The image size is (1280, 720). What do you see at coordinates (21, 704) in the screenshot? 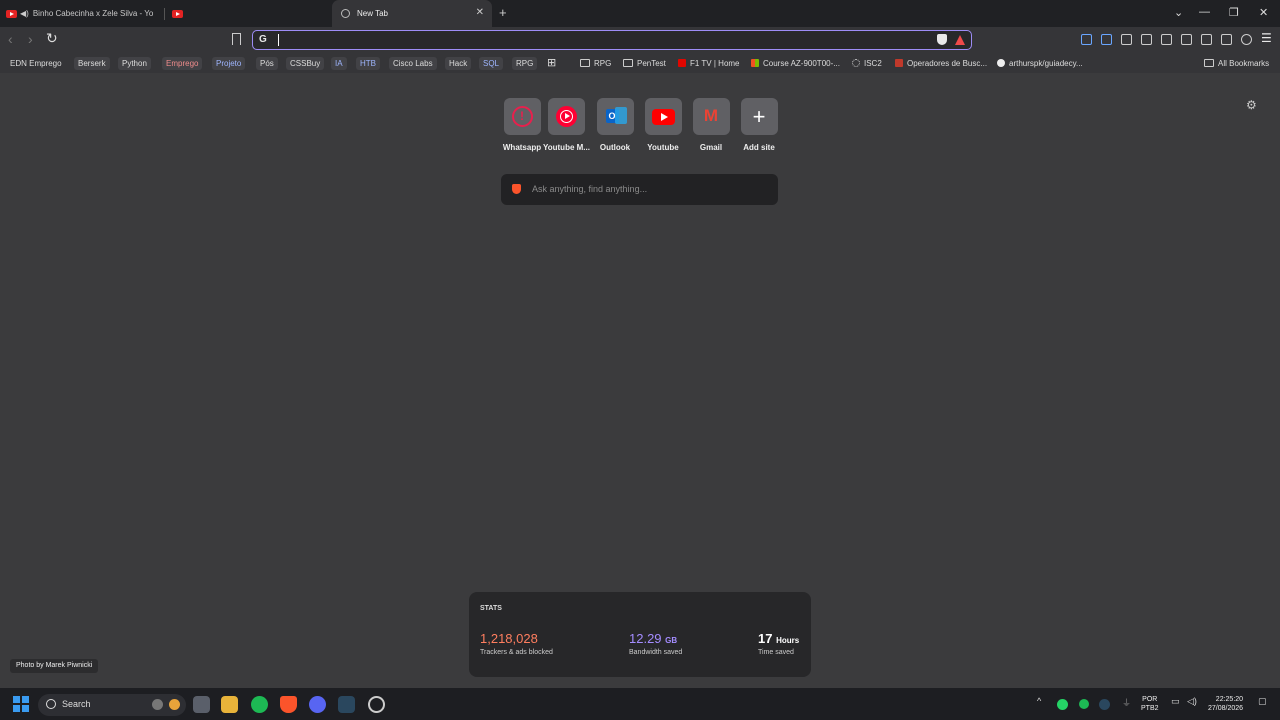
I see `windows-start-icon` at bounding box center [21, 704].